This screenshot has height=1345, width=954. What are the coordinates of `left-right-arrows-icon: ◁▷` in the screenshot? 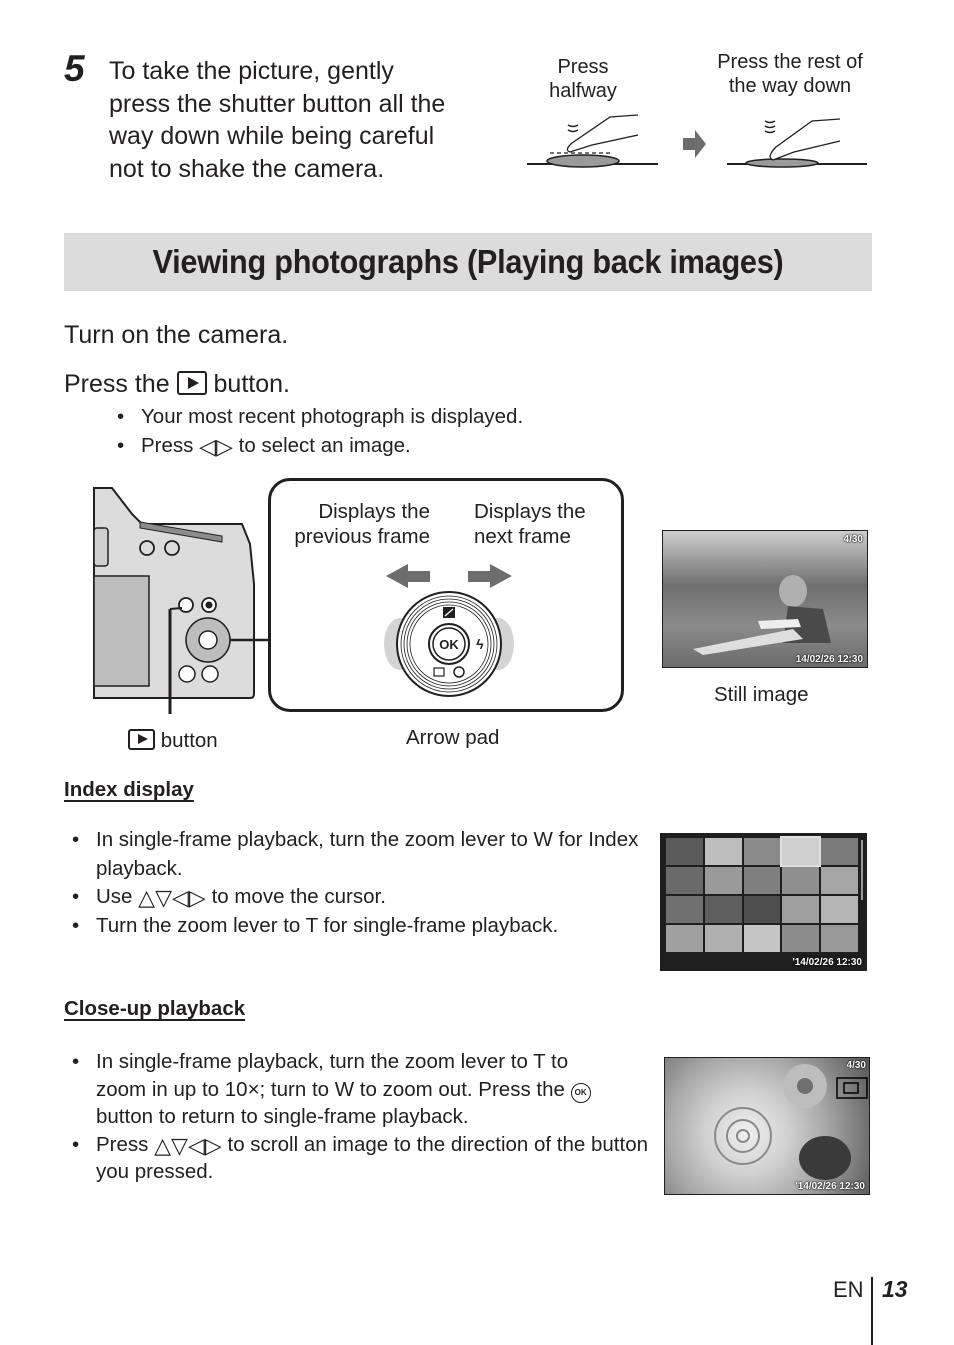 It's located at (216, 446).